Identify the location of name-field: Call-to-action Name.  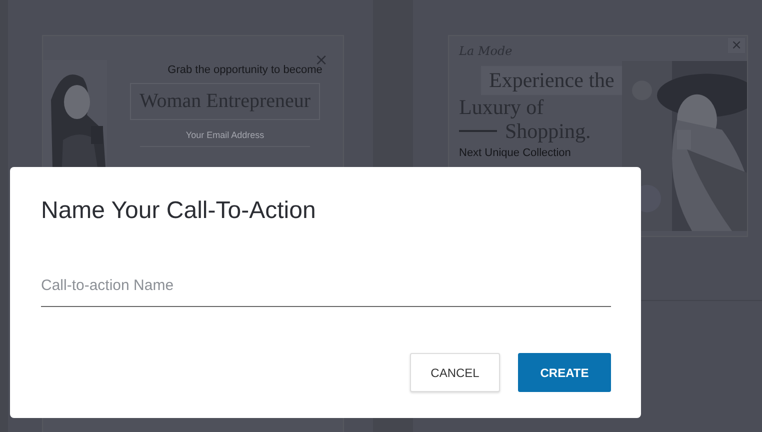
(326, 292).